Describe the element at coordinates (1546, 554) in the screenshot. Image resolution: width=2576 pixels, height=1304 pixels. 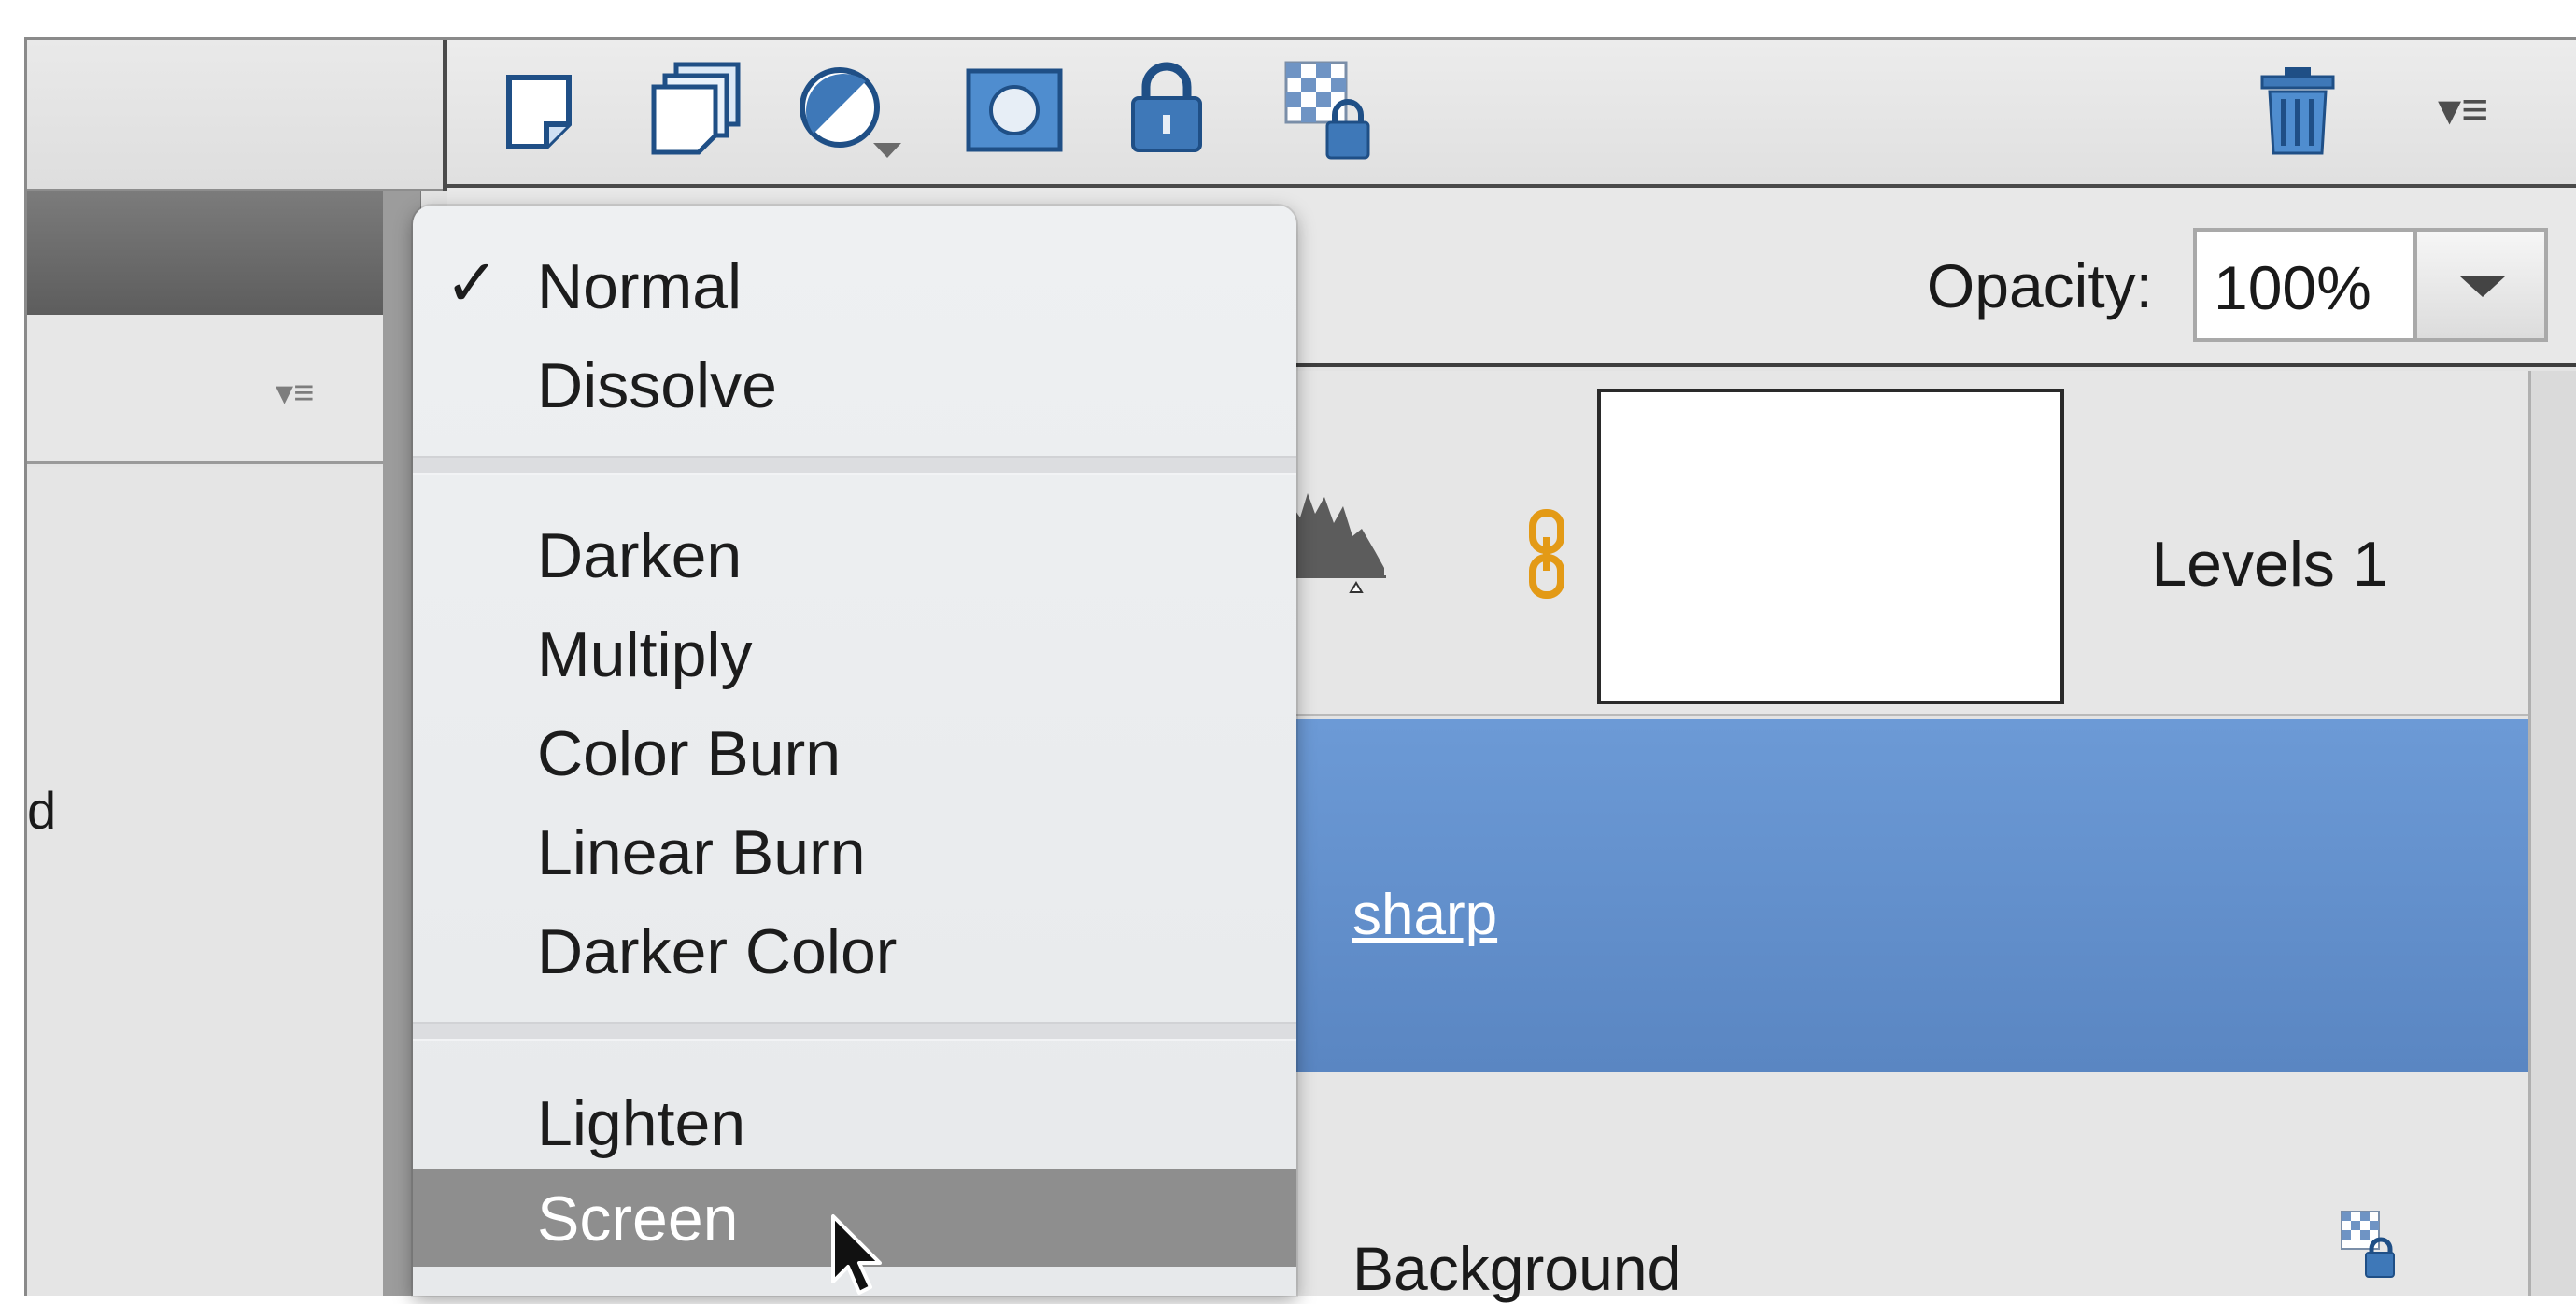
I see `link-icon` at that location.